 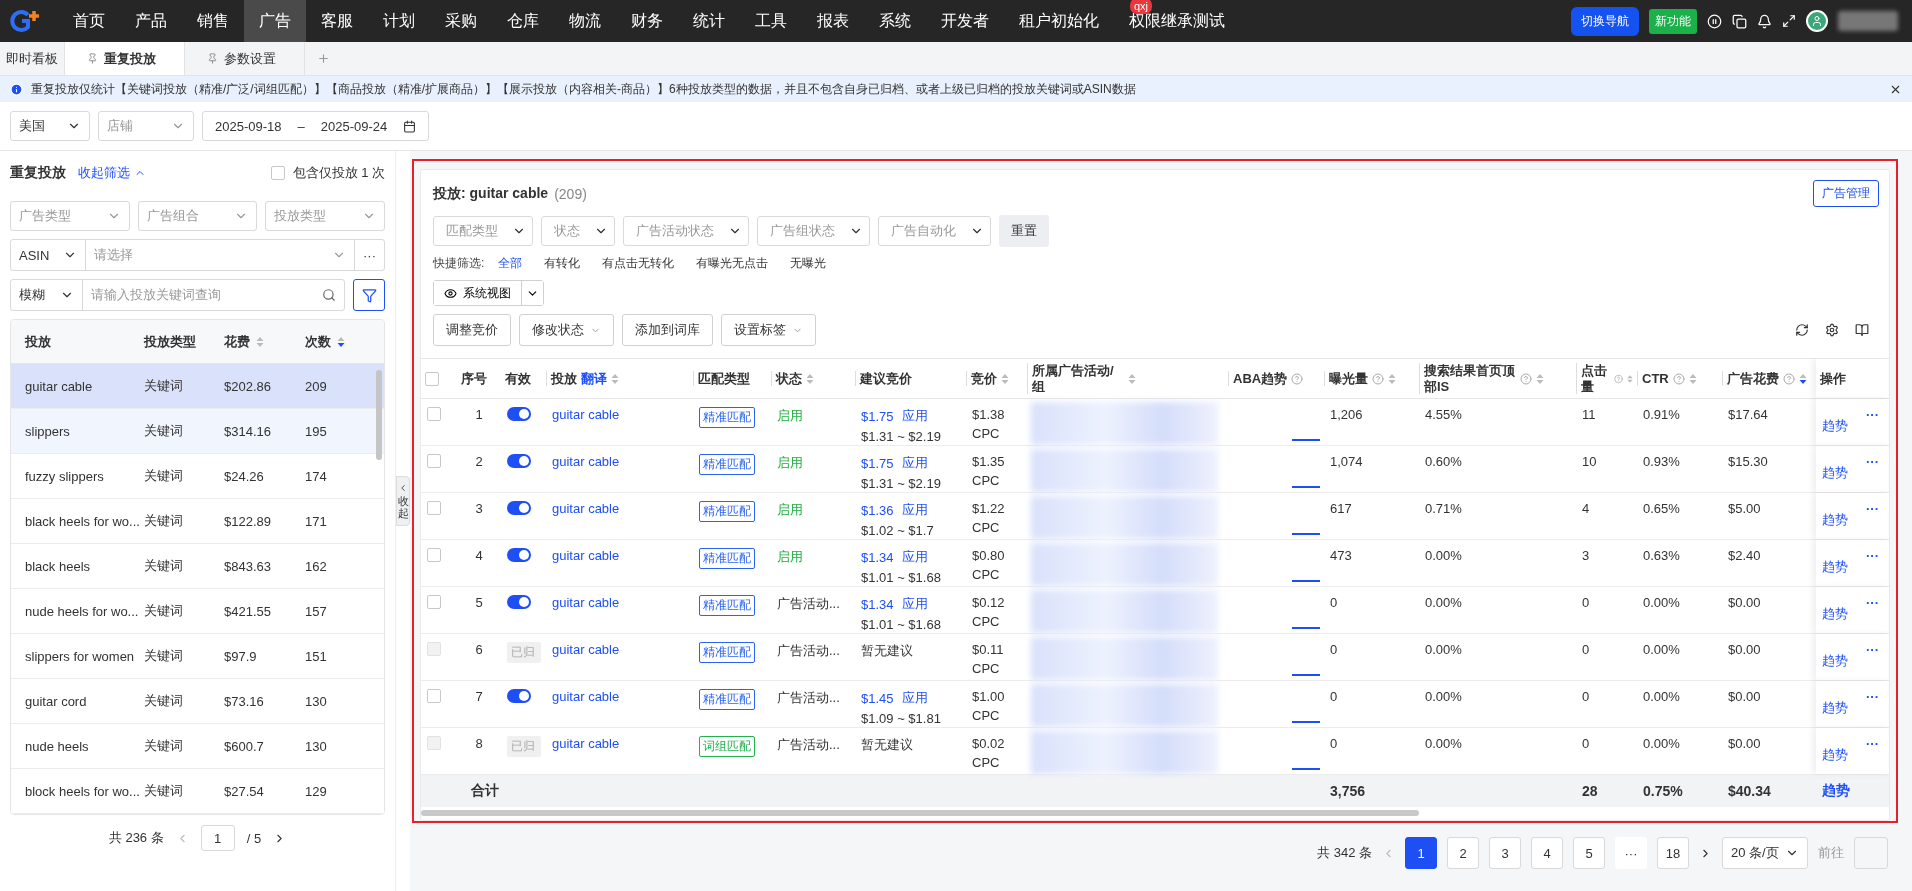 What do you see at coordinates (771, 21) in the screenshot?
I see `nav-item: 工具` at bounding box center [771, 21].